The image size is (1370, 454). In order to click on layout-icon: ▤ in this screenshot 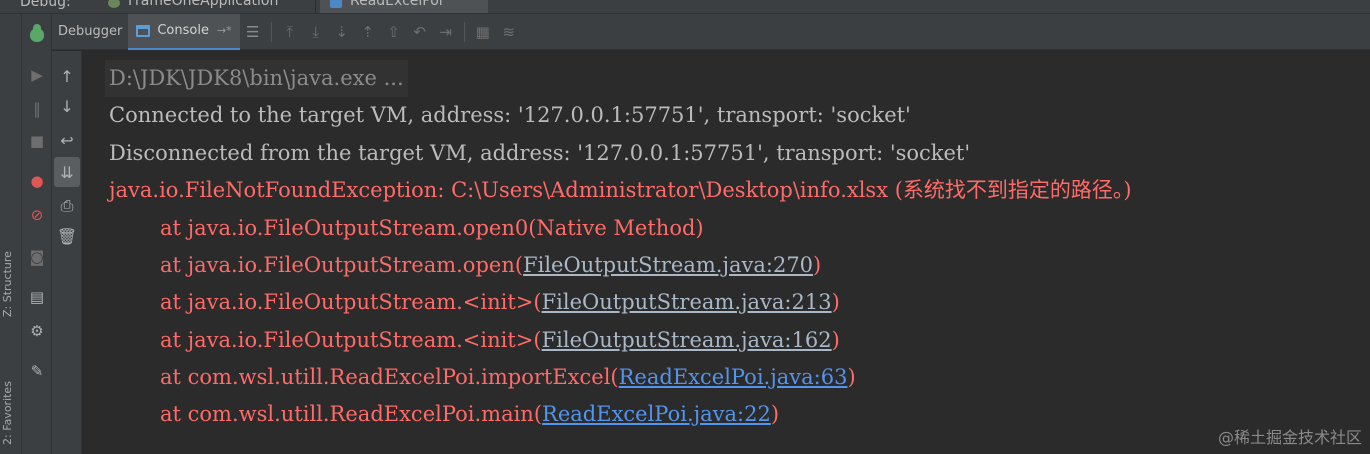, I will do `click(37, 297)`.